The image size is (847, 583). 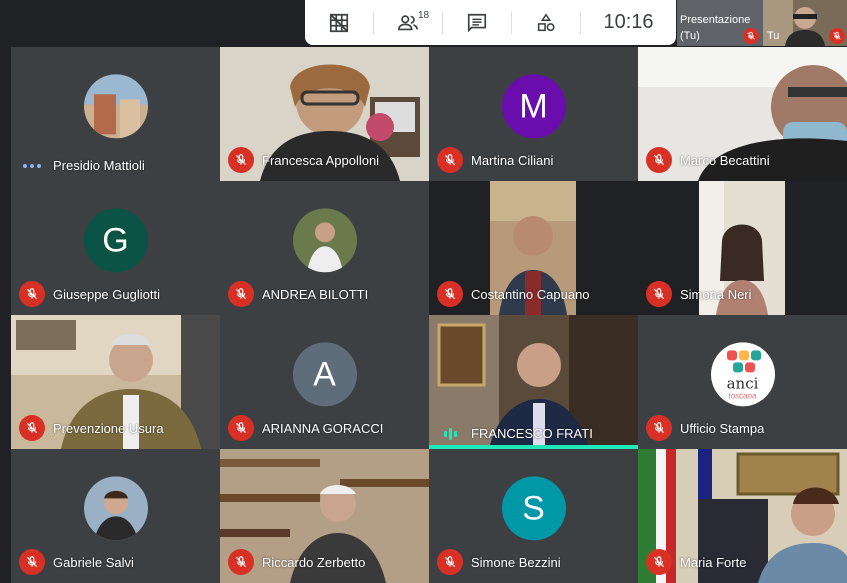 I want to click on participant-tile: S Simone Bezzini, so click(x=533, y=516).